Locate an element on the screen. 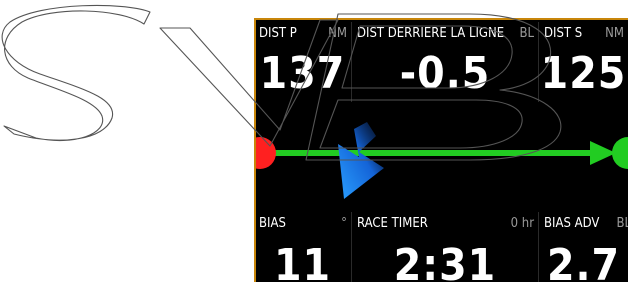 Image resolution: width=628 pixels, height=282 pixels. tile-bias-advantage: BIAS ADV BL 2.7 is located at coordinates (583, 245).